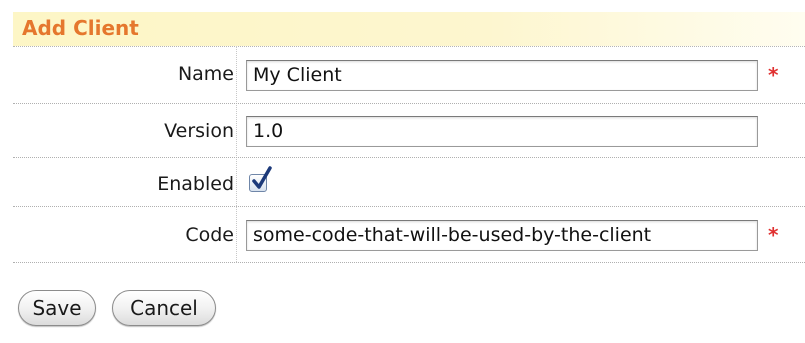 The width and height of the screenshot is (805, 343). Describe the element at coordinates (409, 29) in the screenshot. I see `form-header: Add Client` at that location.